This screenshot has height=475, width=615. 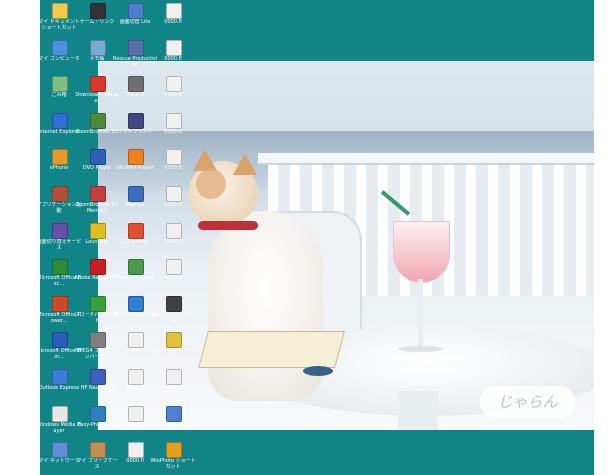 I want to click on winamp-icon, so click(x=136, y=157).